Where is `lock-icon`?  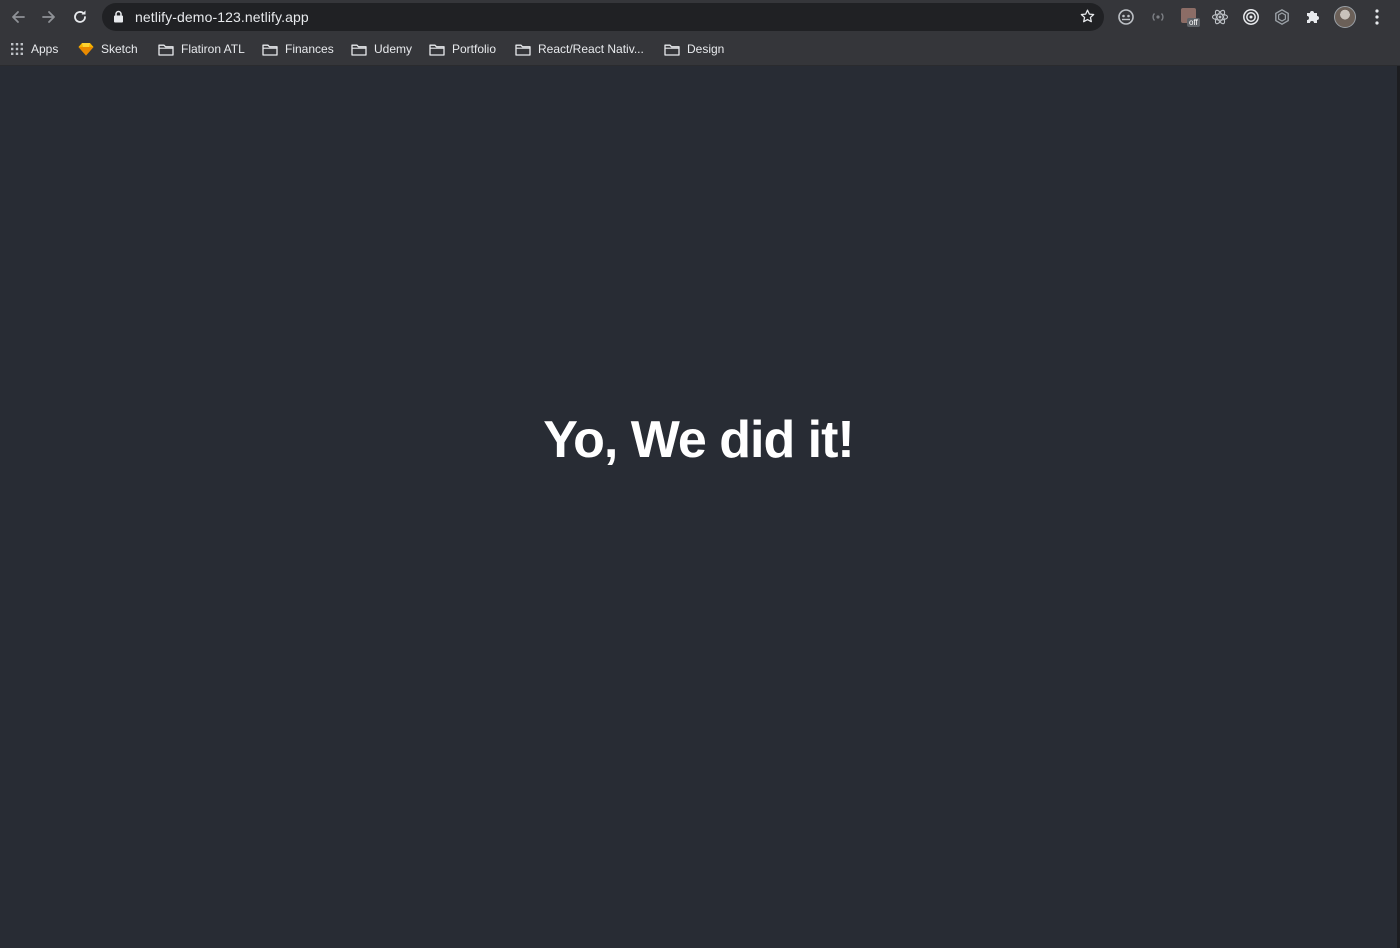
lock-icon is located at coordinates (118, 16).